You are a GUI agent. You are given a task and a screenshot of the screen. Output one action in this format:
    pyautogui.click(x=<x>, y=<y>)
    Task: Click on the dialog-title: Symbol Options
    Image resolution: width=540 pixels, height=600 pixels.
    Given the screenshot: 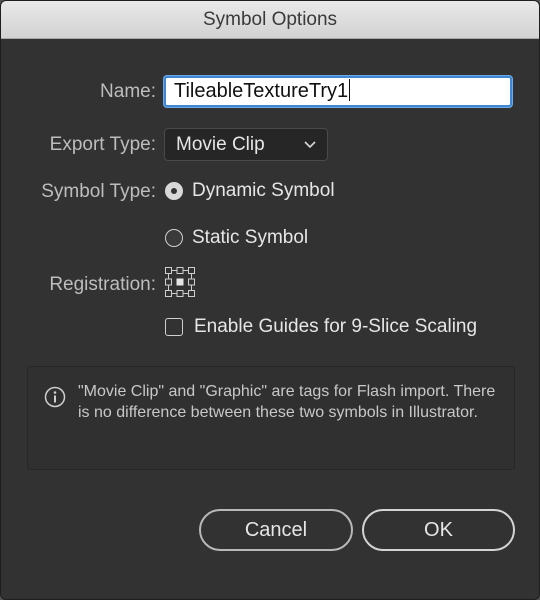 What is the action you would take?
    pyautogui.click(x=270, y=20)
    